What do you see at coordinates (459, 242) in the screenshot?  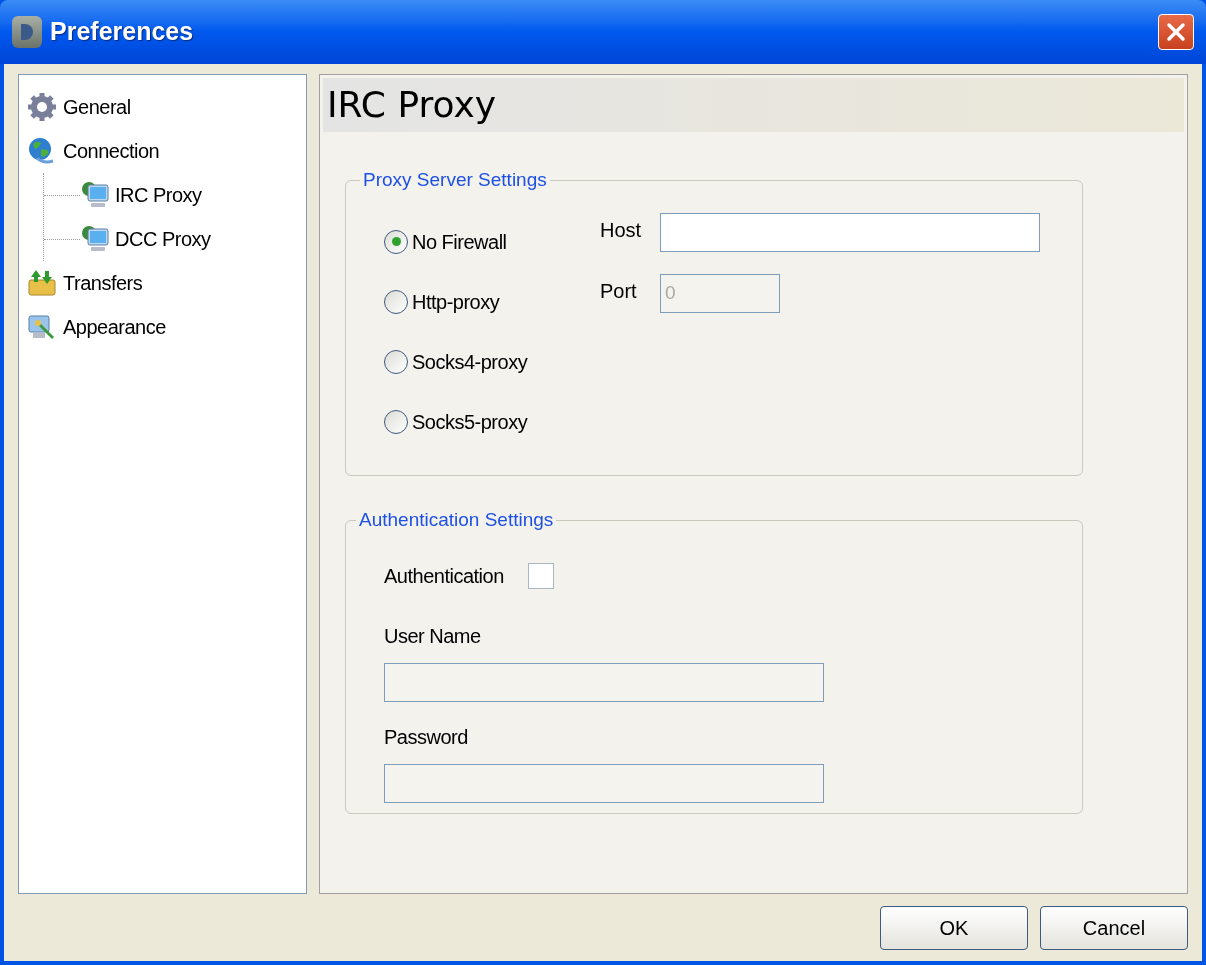 I see `radio-label: No Firewall` at bounding box center [459, 242].